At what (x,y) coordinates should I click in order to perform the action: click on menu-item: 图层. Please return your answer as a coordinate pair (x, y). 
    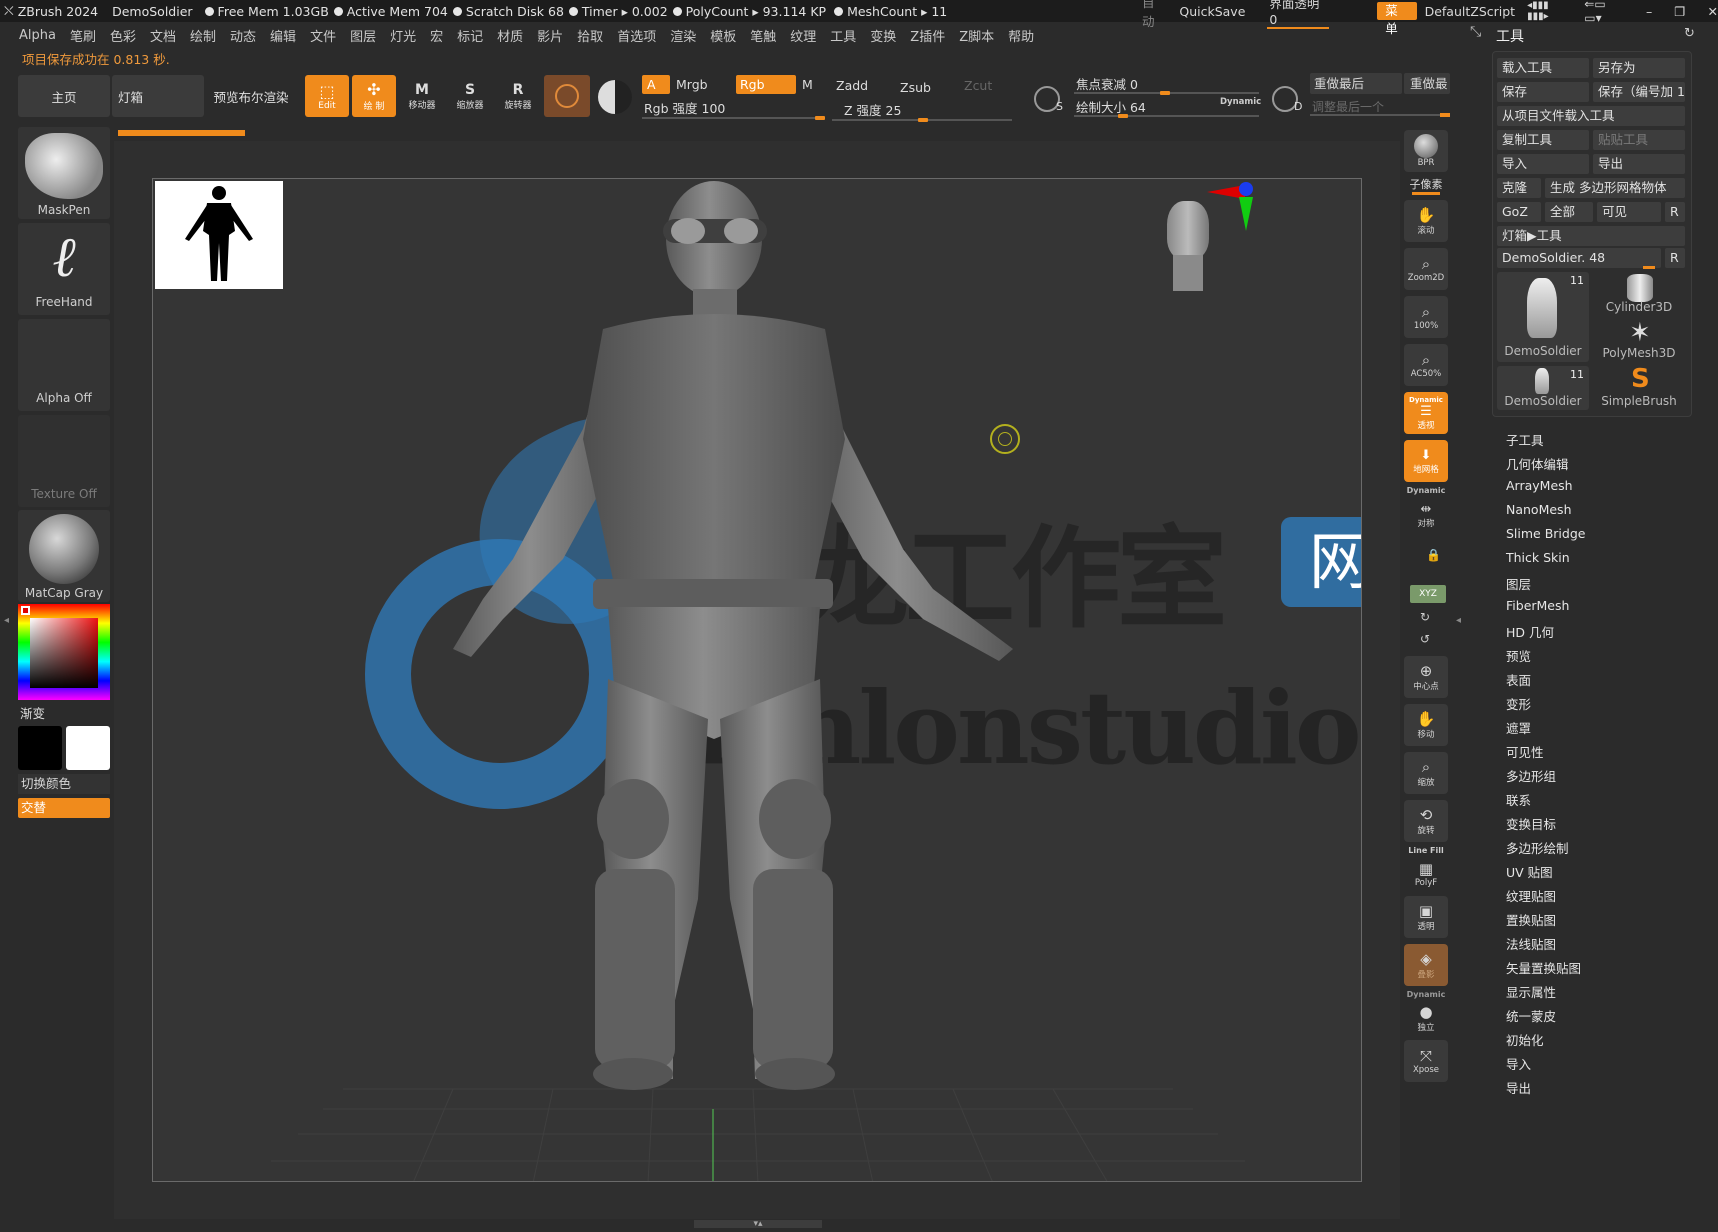
    Looking at the image, I should click on (363, 35).